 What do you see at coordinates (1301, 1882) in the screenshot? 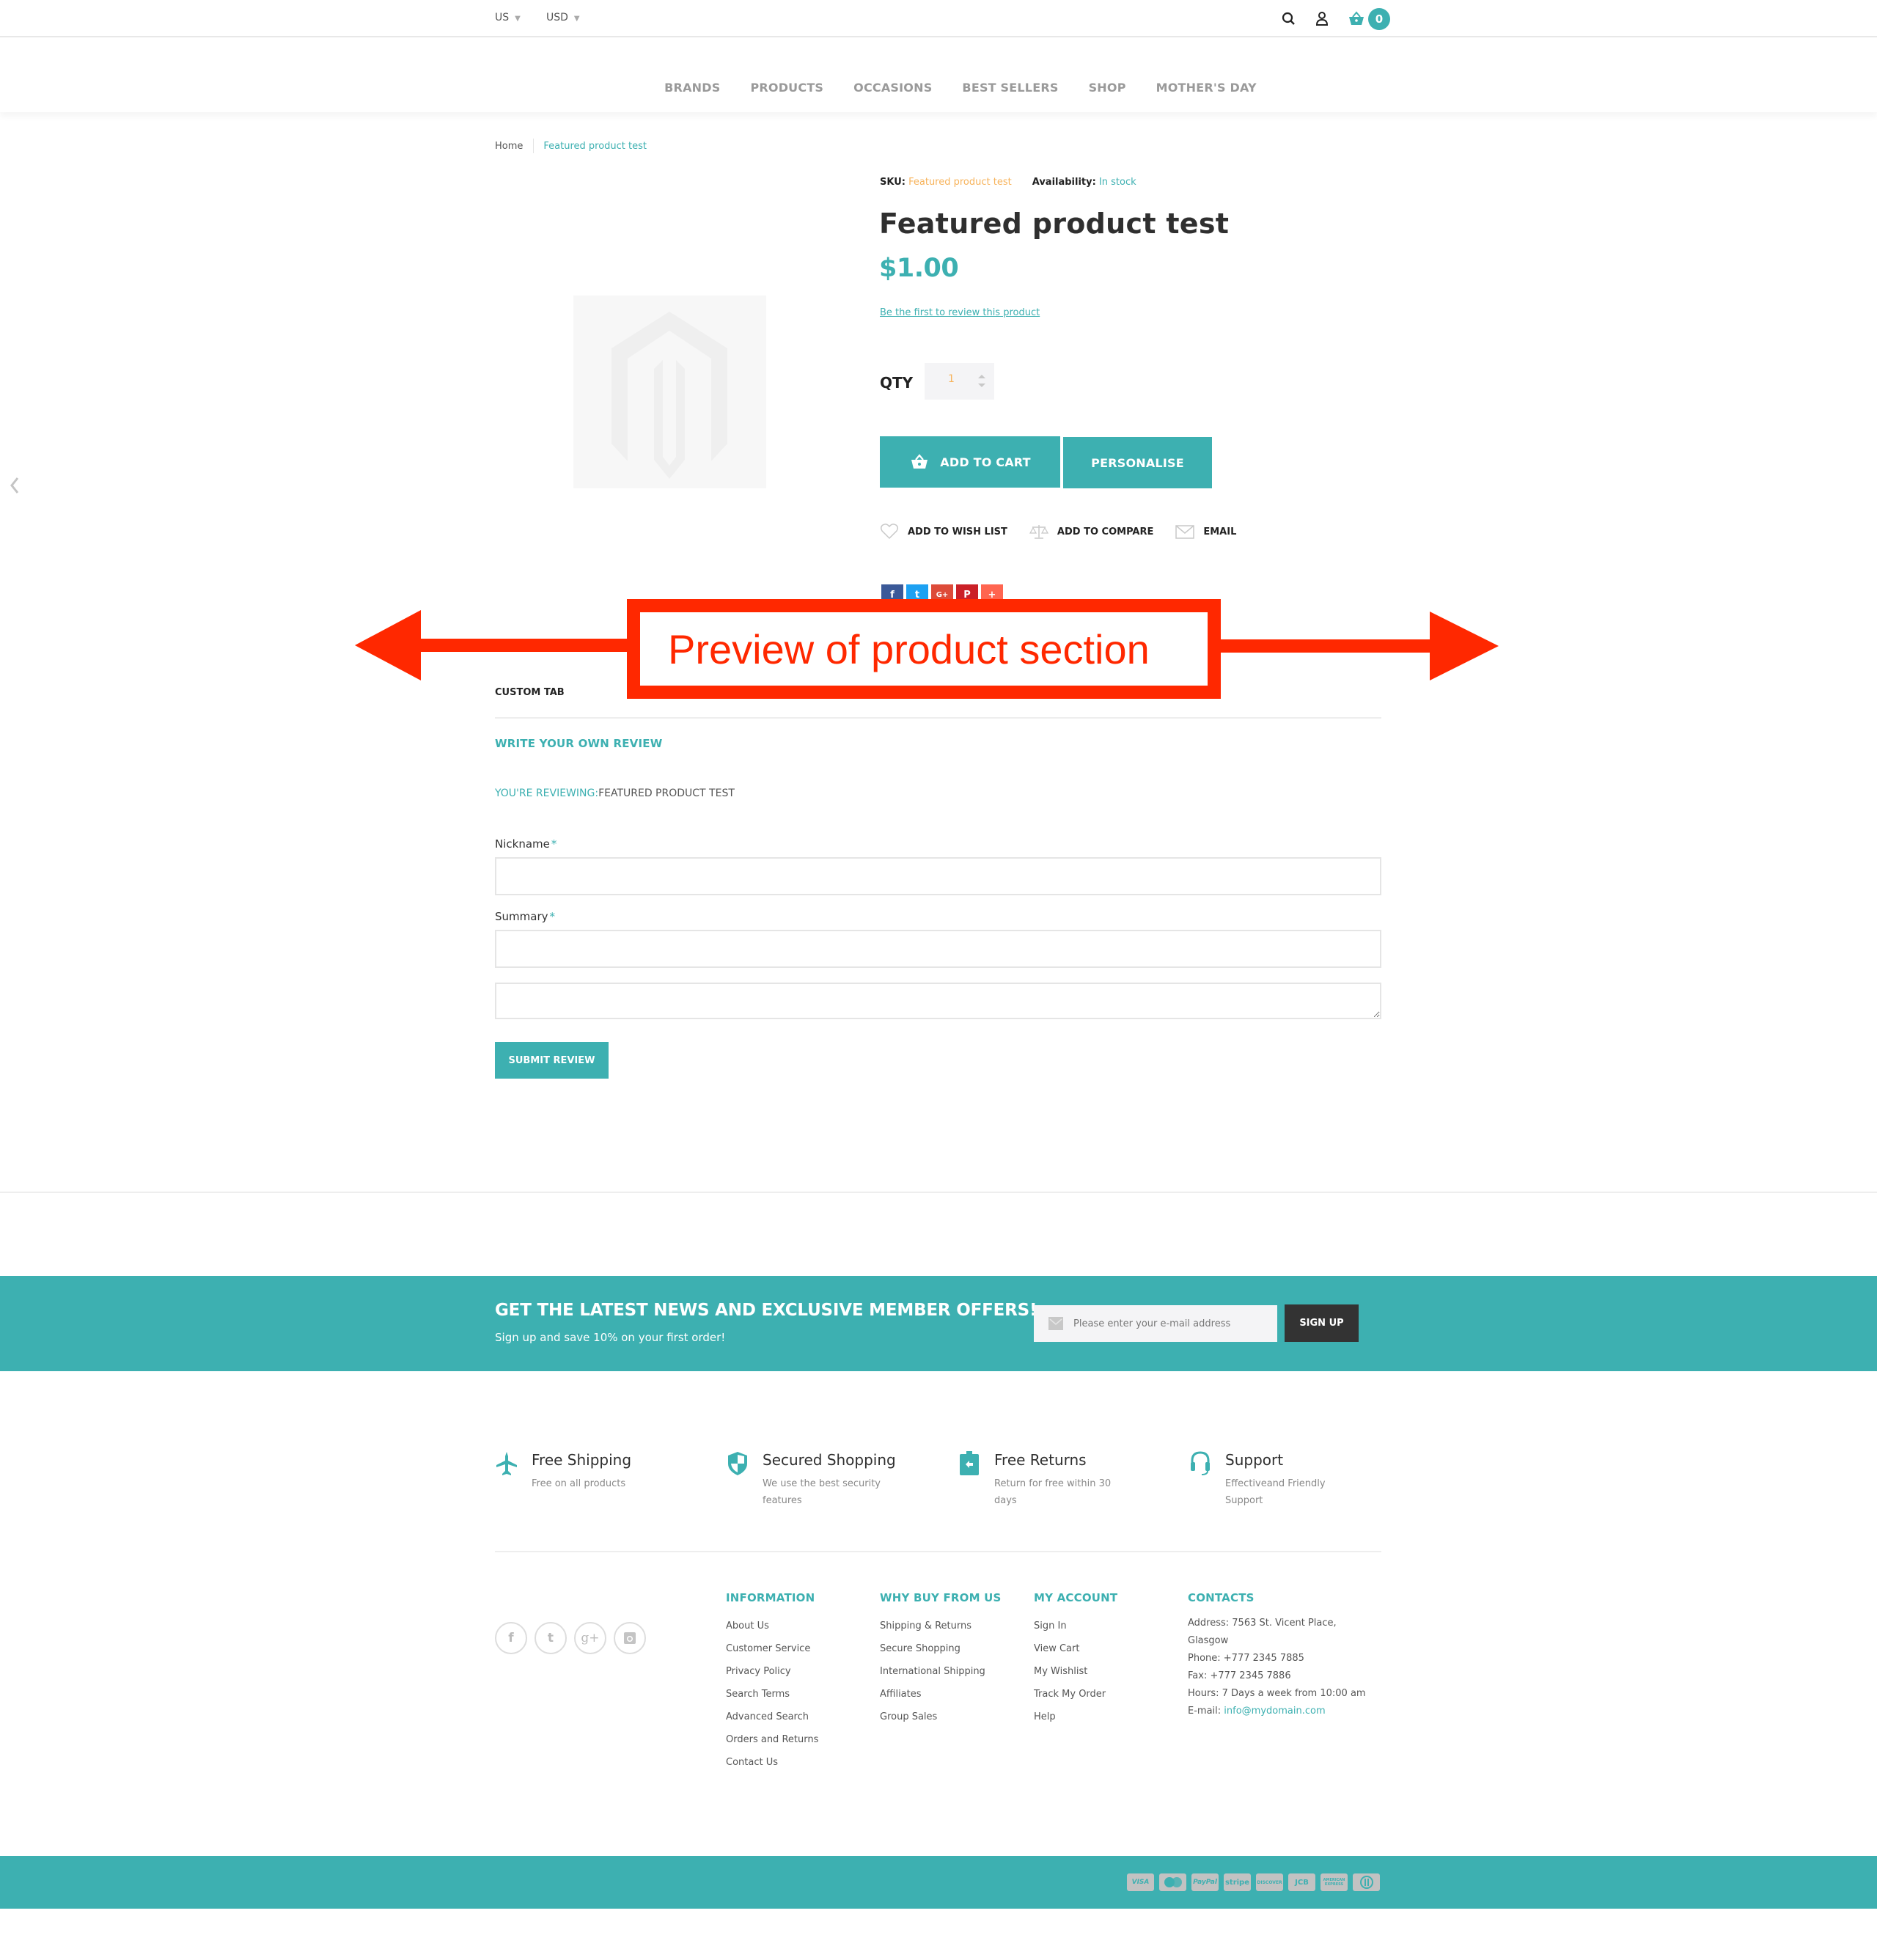
I see `jcb-icon: JCB` at bounding box center [1301, 1882].